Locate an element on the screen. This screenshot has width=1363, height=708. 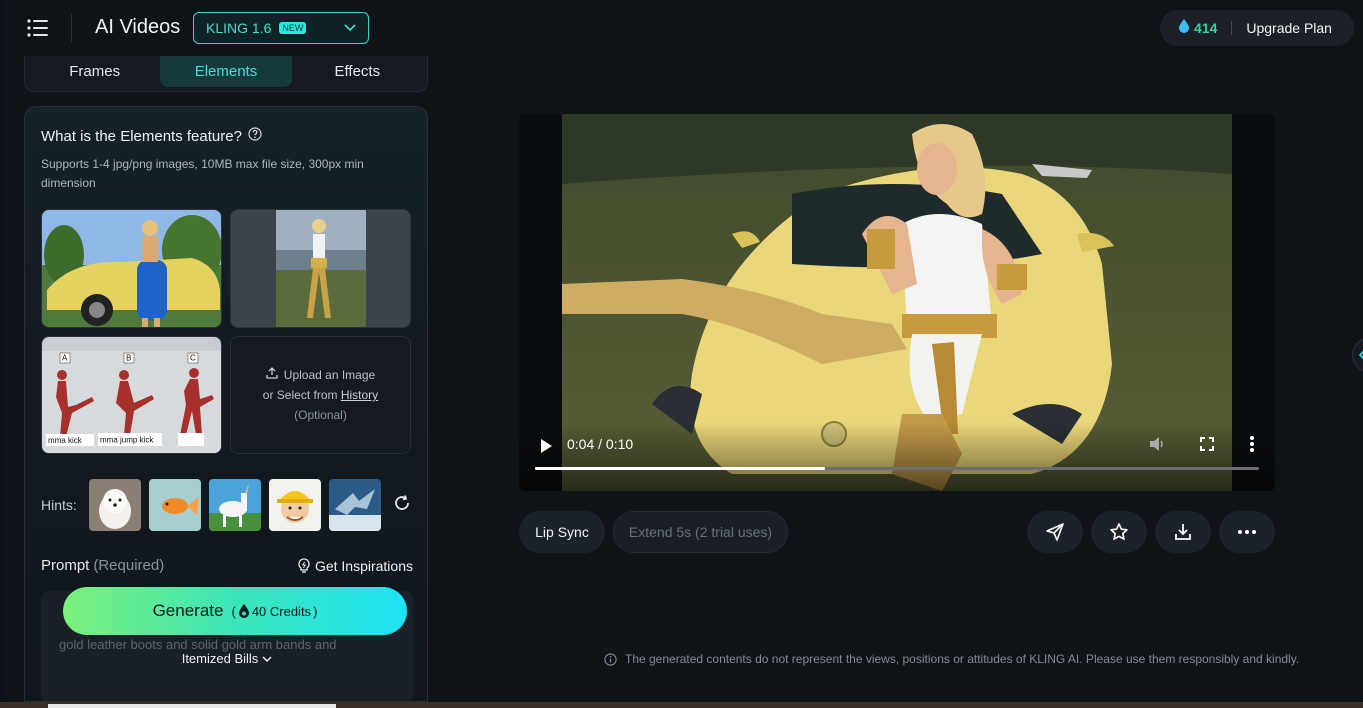
download-button is located at coordinates (1183, 532).